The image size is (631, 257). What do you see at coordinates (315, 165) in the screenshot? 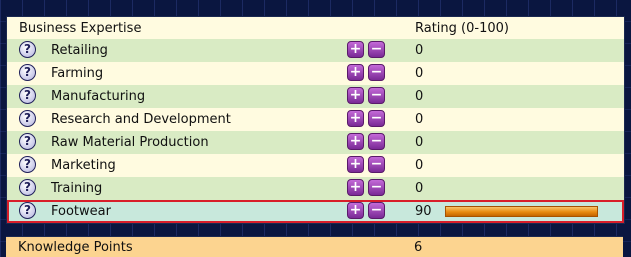
I see `table-row: ? Marketing + − 0` at bounding box center [315, 165].